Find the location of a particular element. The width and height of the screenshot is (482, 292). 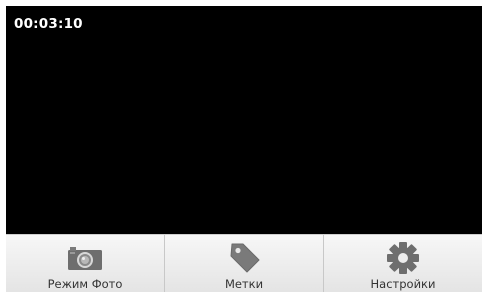

settings-label: Настройки is located at coordinates (403, 284).